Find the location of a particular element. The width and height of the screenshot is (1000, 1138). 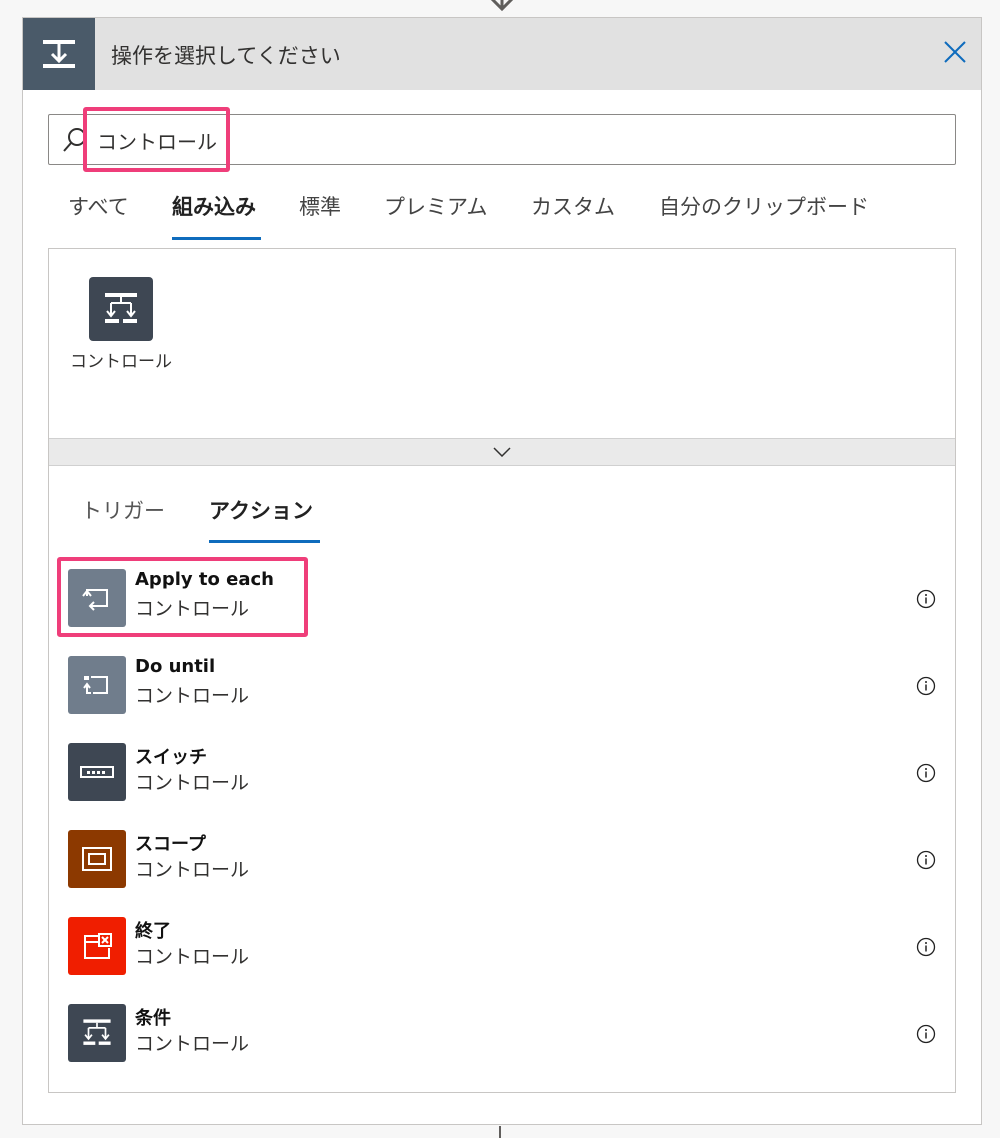

action-apply-to-each: Apply to each コントロール is located at coordinates (502, 604).